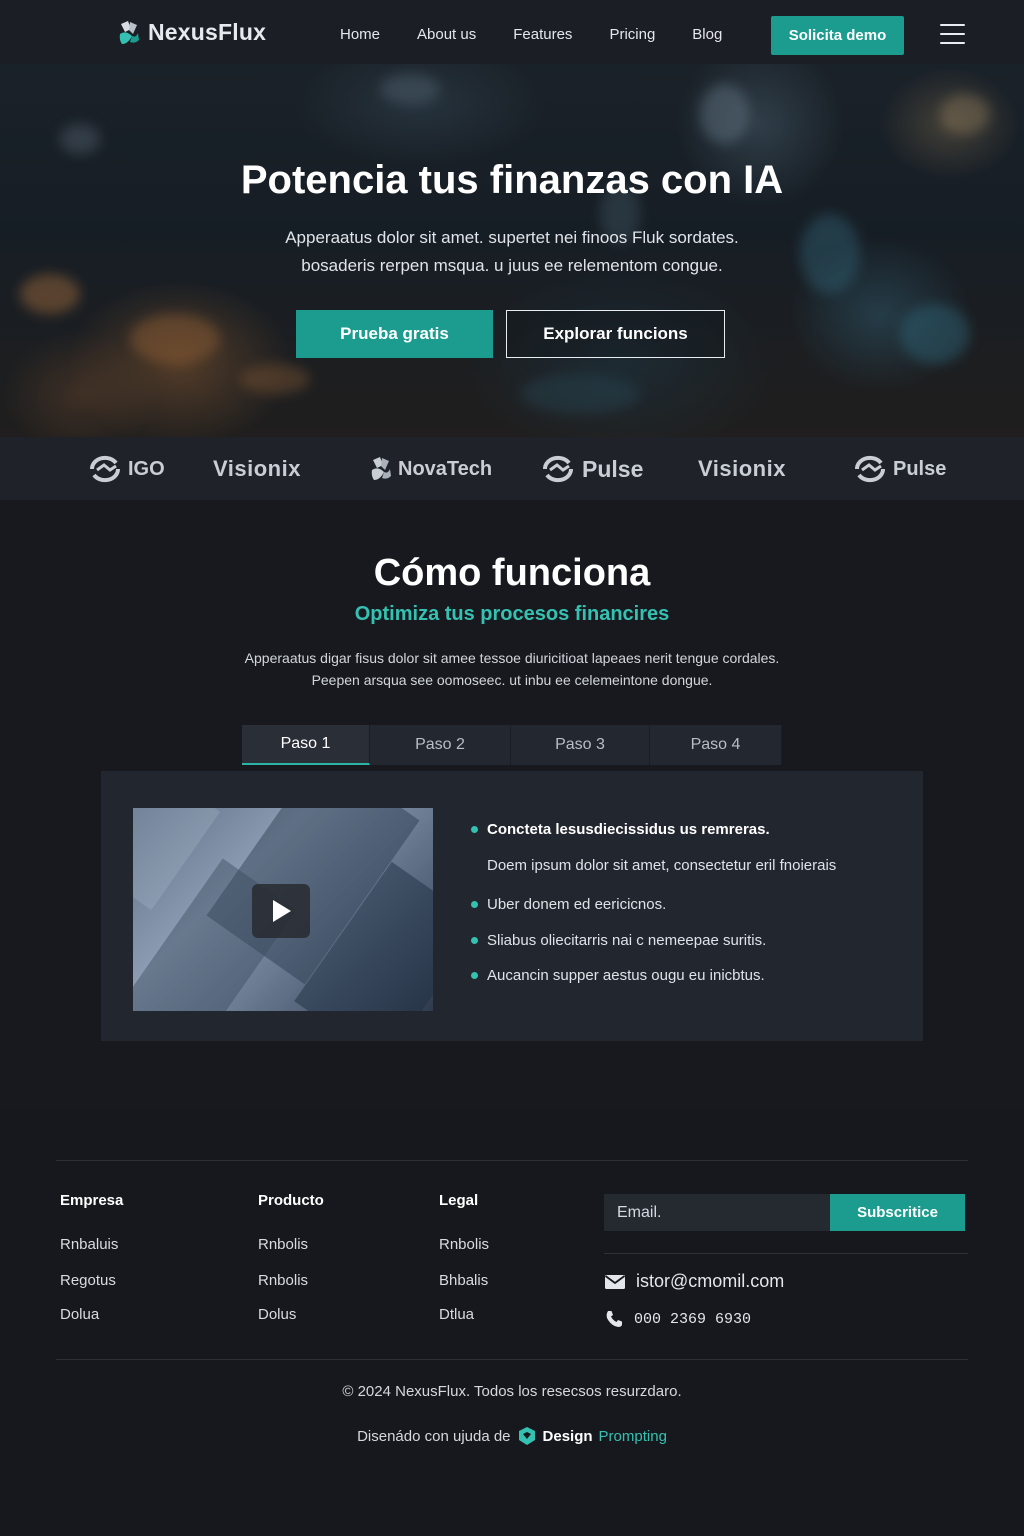 The image size is (1024, 1536). What do you see at coordinates (717, 1212) in the screenshot?
I see `email-field: Email.` at bounding box center [717, 1212].